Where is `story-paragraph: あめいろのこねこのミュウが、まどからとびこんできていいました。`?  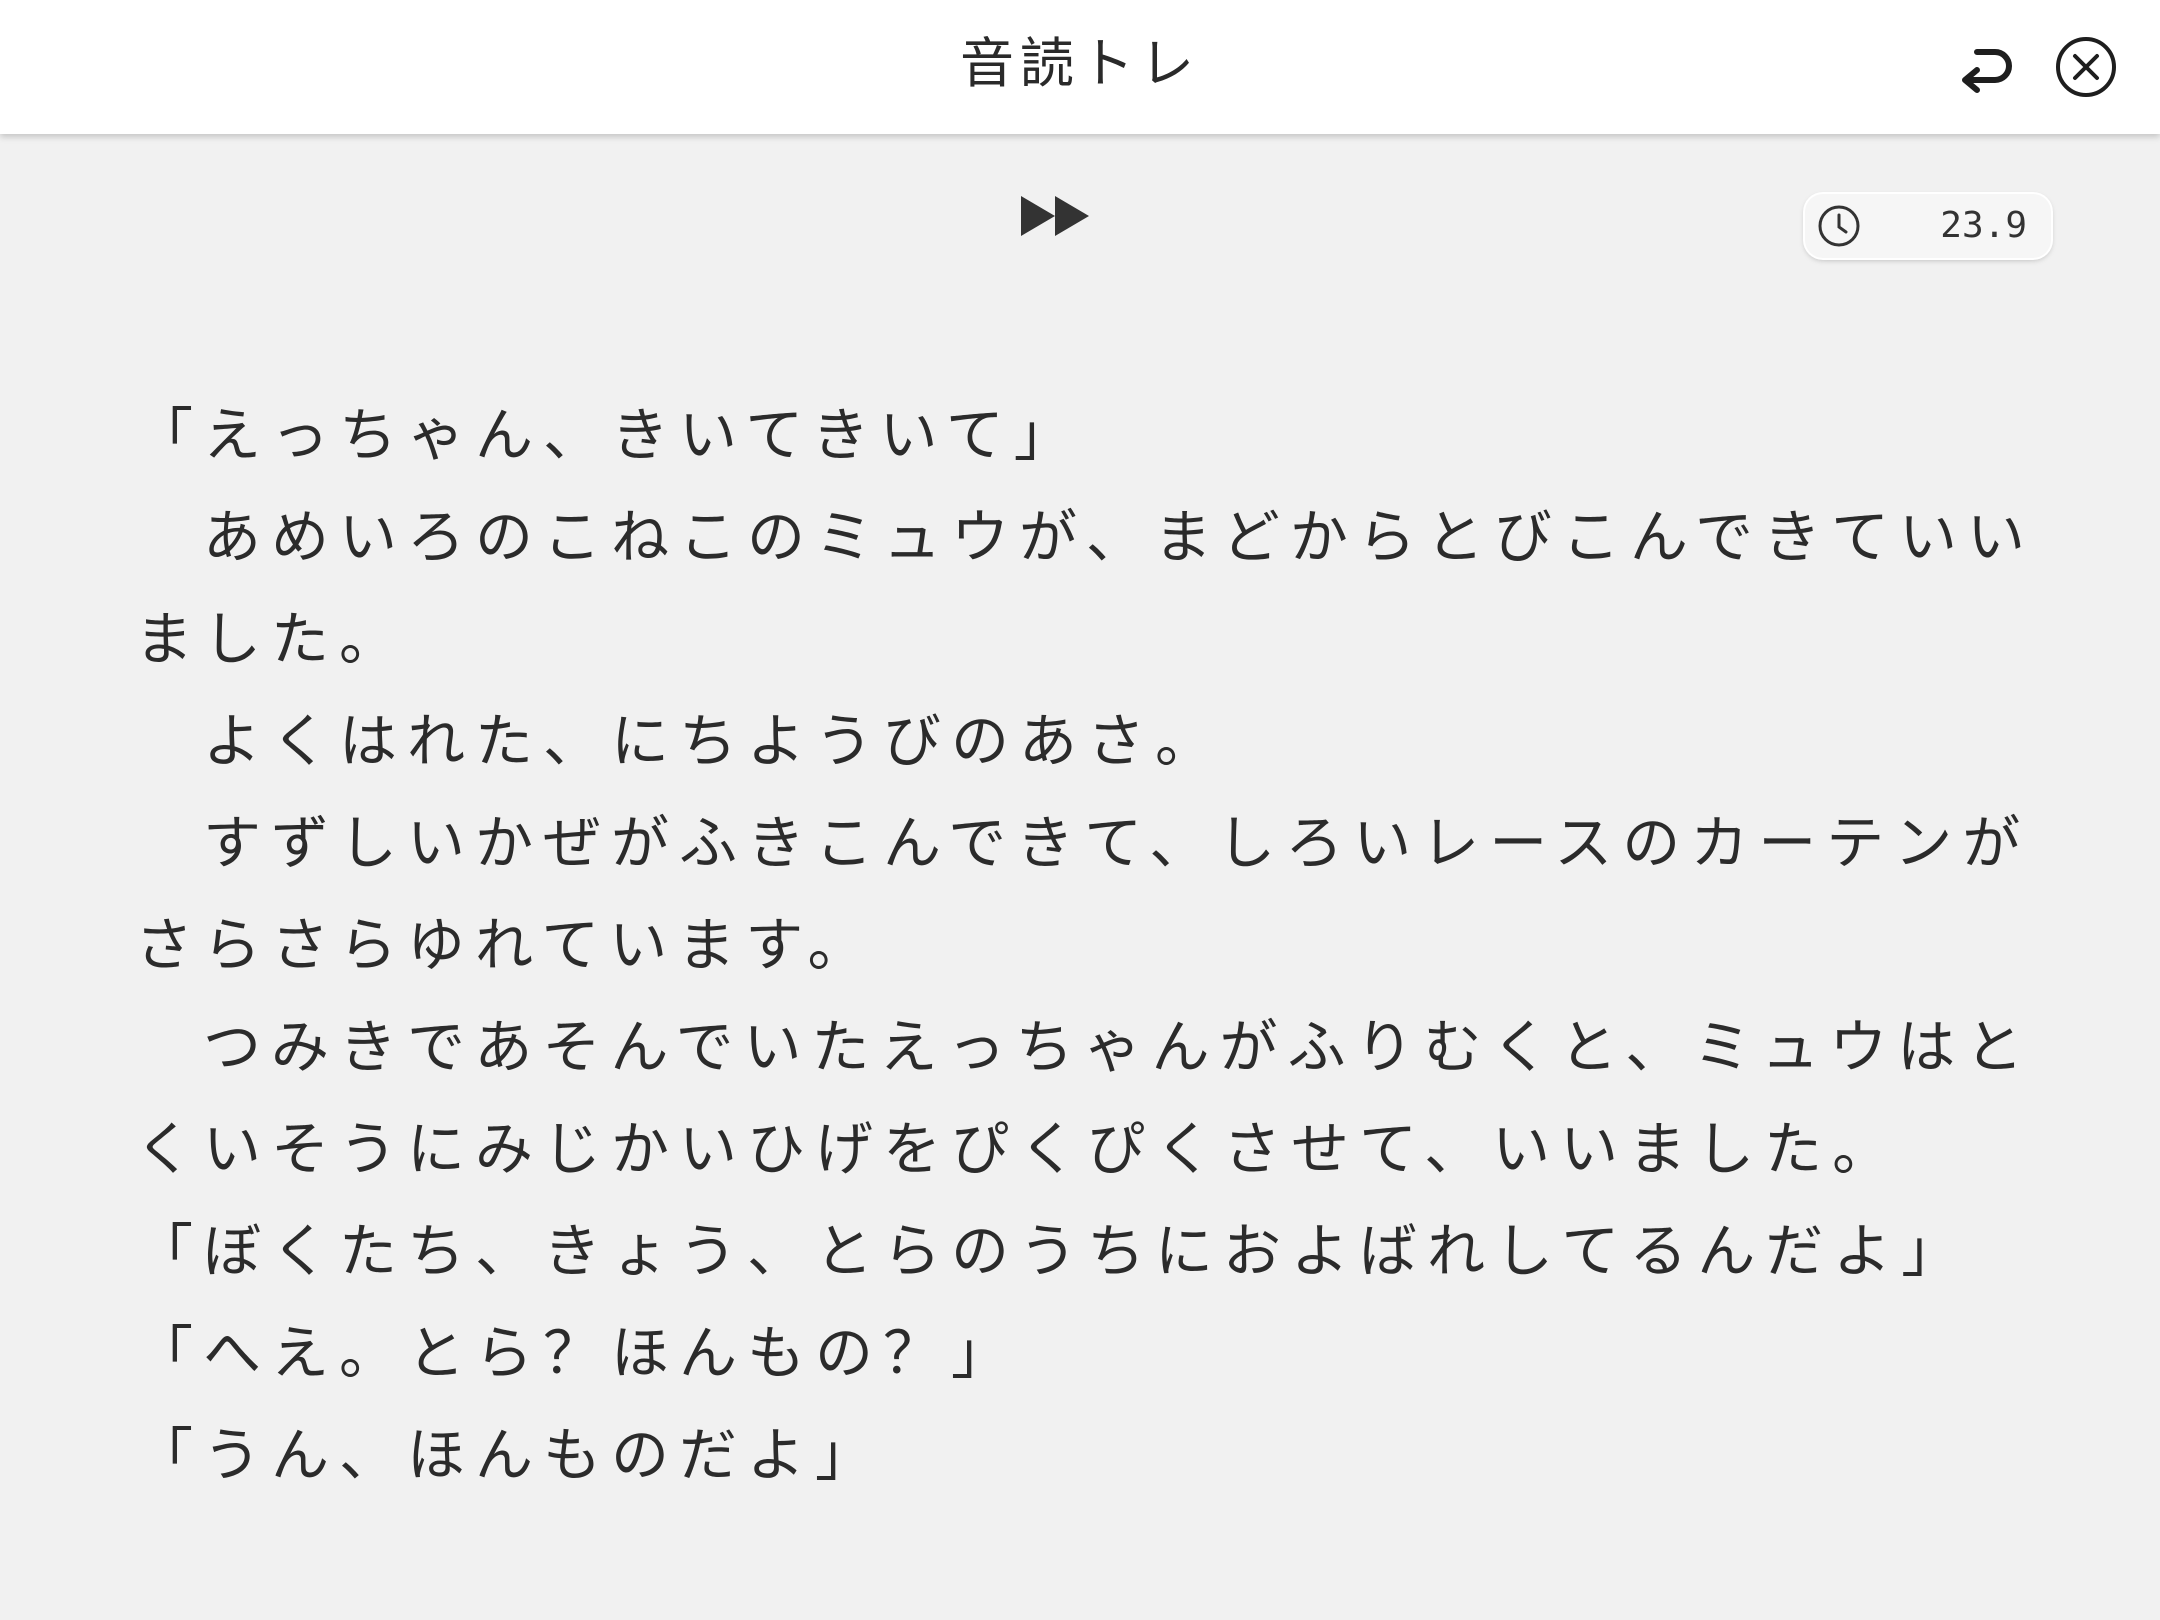
story-paragraph: あめいろのこねこのミュウが、まどからとびこんできていいました。 is located at coordinates (1085, 588).